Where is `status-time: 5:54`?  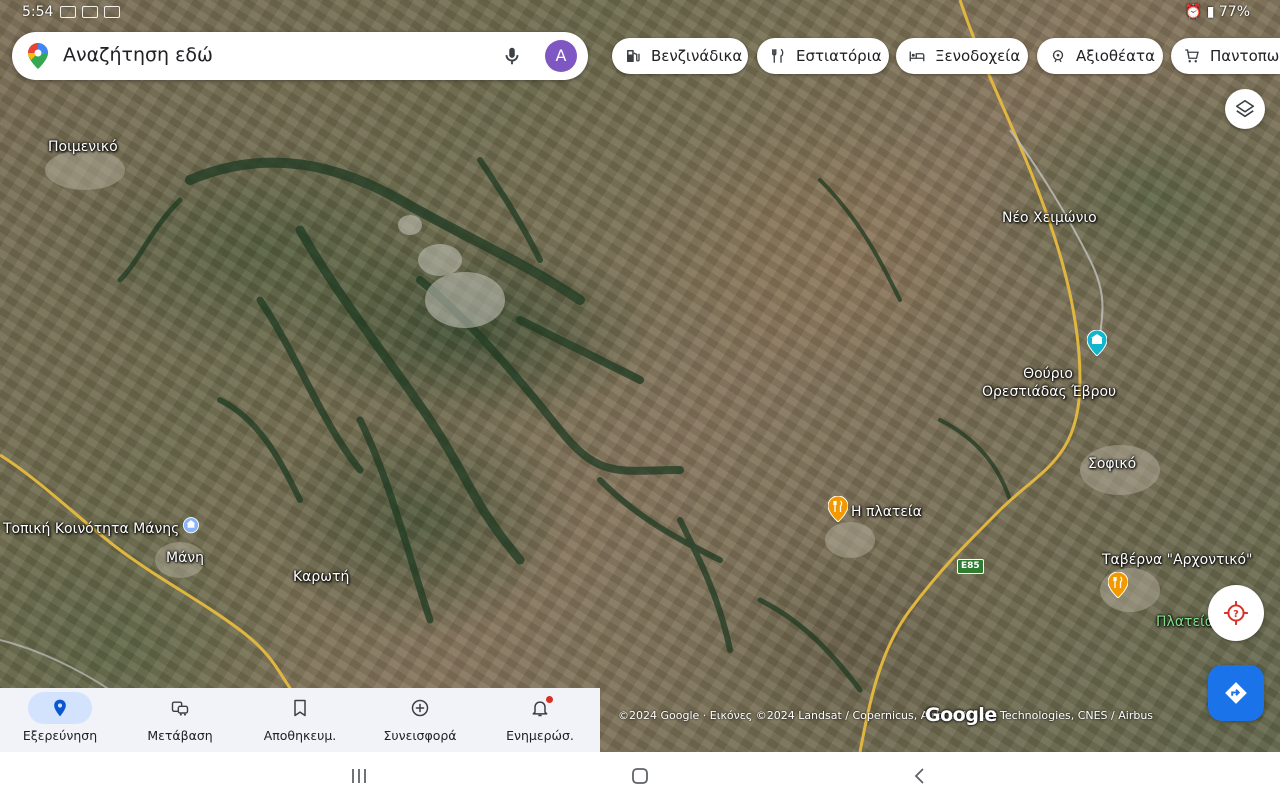
status-time: 5:54 is located at coordinates (38, 12).